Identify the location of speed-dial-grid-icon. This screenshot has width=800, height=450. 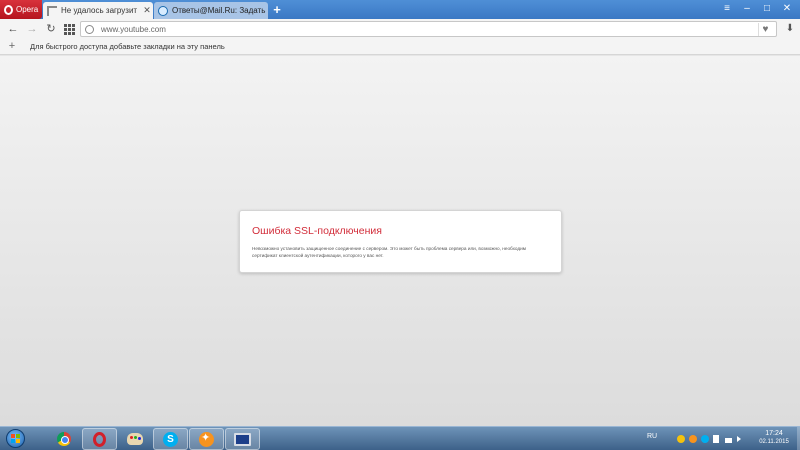
(69, 29).